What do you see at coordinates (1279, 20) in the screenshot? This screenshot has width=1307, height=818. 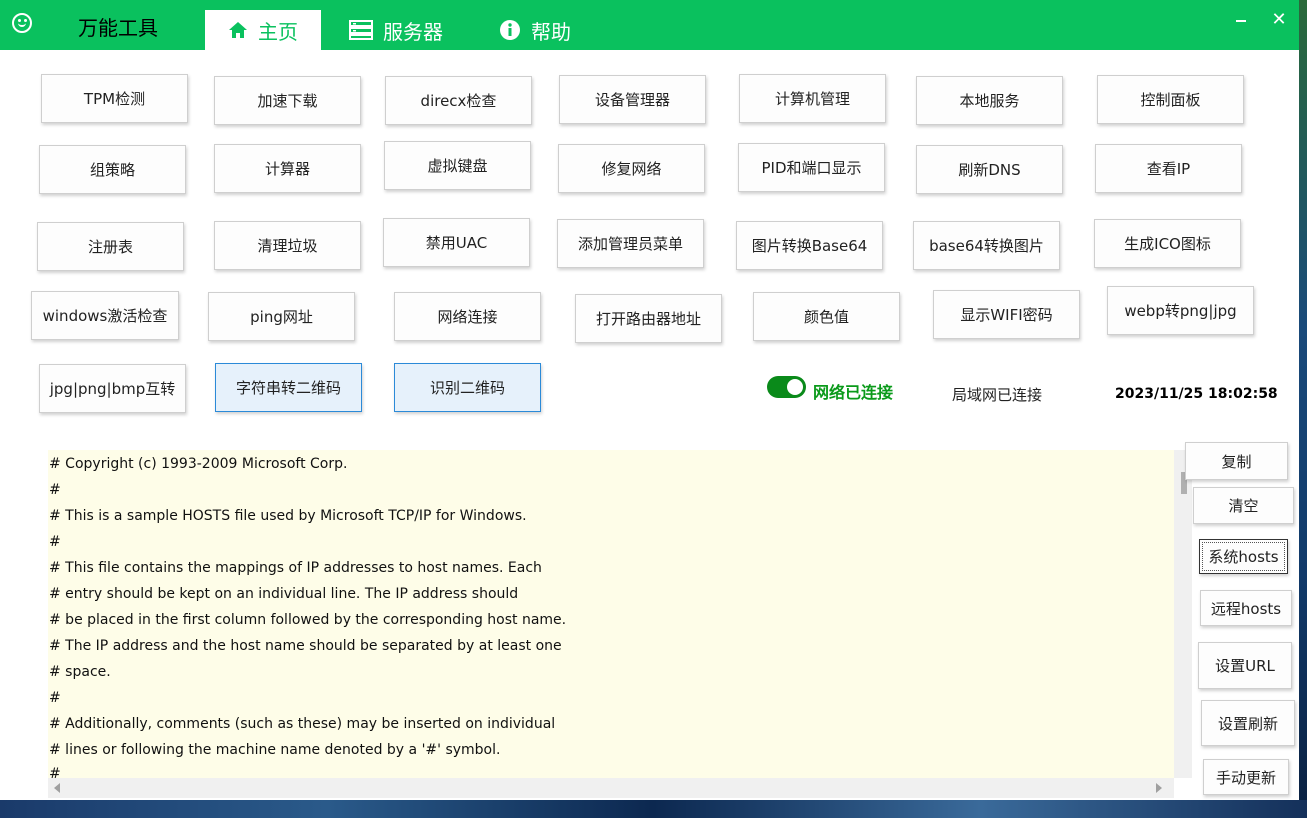 I see `close-button: ✕` at bounding box center [1279, 20].